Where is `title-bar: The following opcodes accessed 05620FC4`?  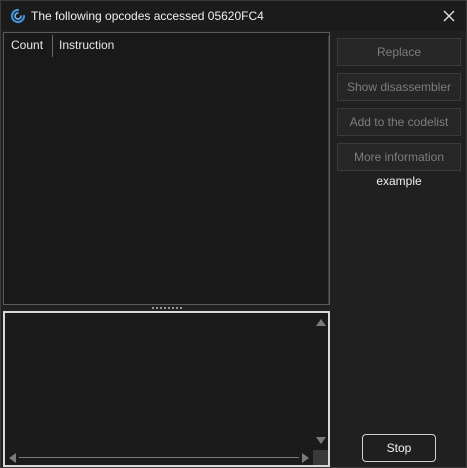
title-bar: The following opcodes accessed 05620FC4 is located at coordinates (233, 16).